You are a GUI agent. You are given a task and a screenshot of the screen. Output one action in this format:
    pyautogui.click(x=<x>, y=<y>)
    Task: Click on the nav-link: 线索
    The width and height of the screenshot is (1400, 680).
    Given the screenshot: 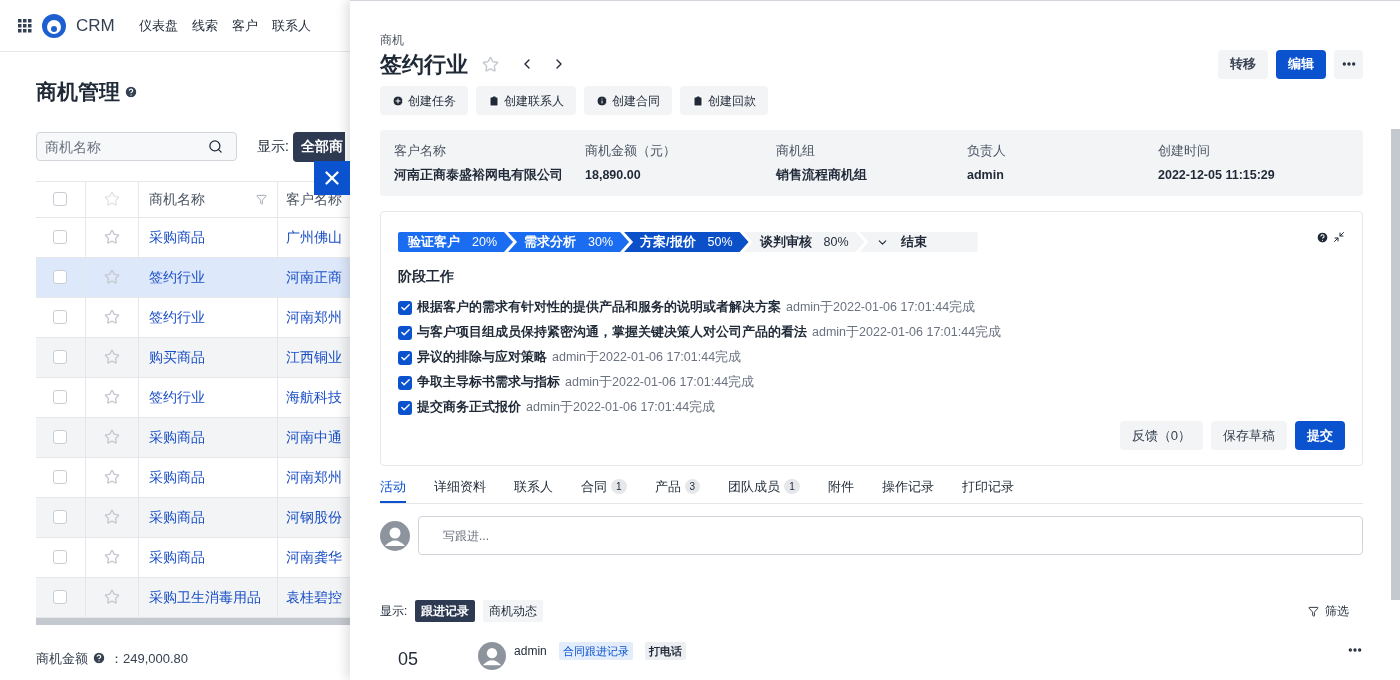 What is the action you would take?
    pyautogui.click(x=204, y=25)
    